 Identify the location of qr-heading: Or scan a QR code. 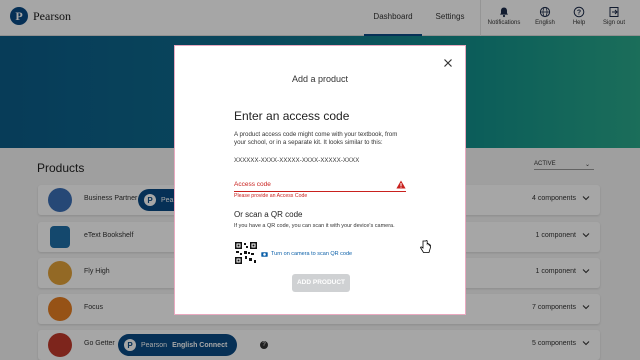
(268, 214).